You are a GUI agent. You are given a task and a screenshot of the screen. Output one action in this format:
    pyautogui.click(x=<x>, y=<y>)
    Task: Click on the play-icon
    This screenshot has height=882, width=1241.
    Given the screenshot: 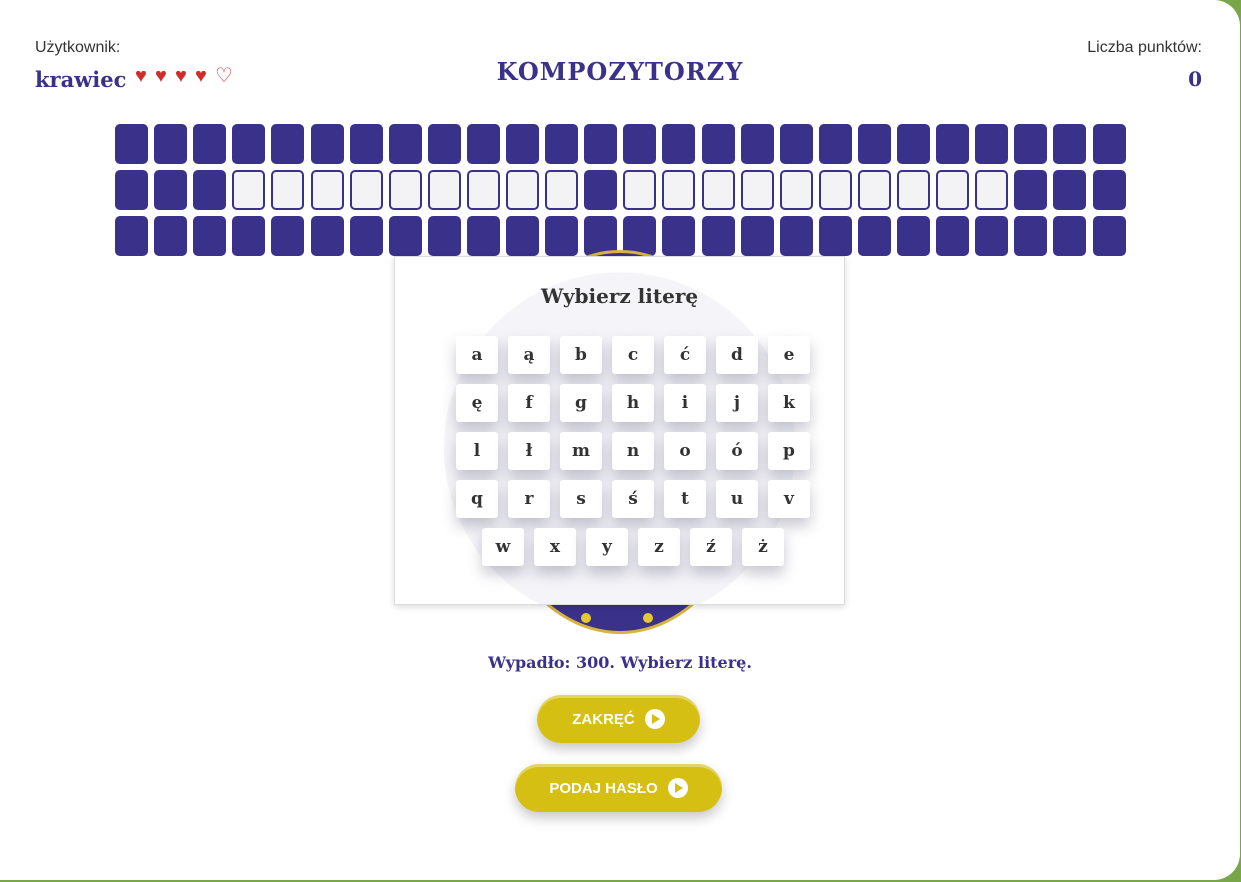 What is the action you would take?
    pyautogui.click(x=677, y=788)
    